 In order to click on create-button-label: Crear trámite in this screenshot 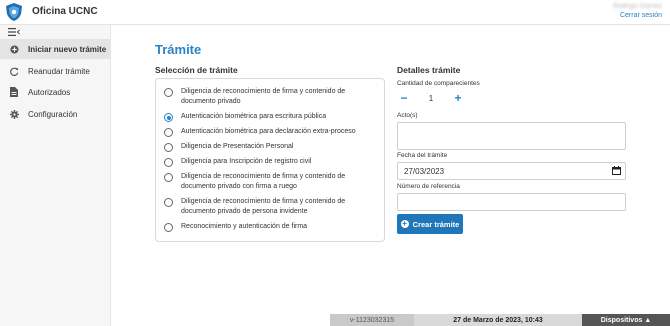, I will do `click(436, 224)`.